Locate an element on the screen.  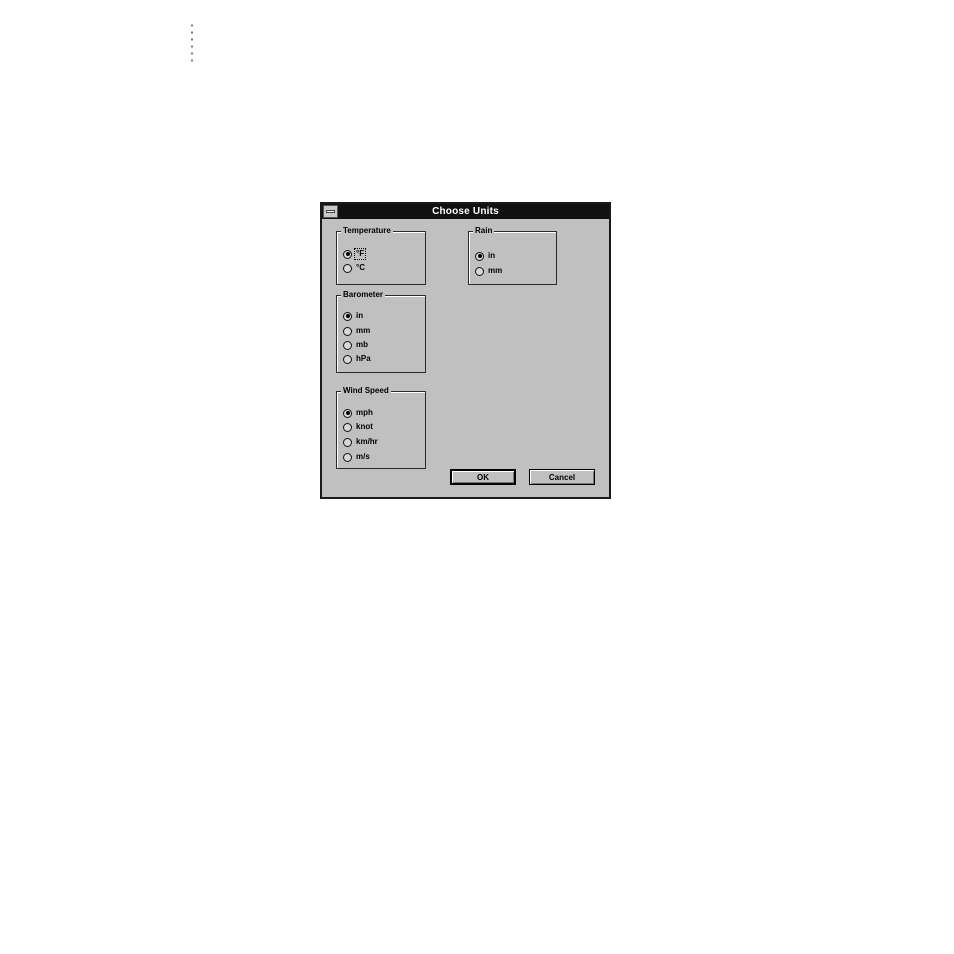
temperature-option-f: °F is located at coordinates (355, 254).